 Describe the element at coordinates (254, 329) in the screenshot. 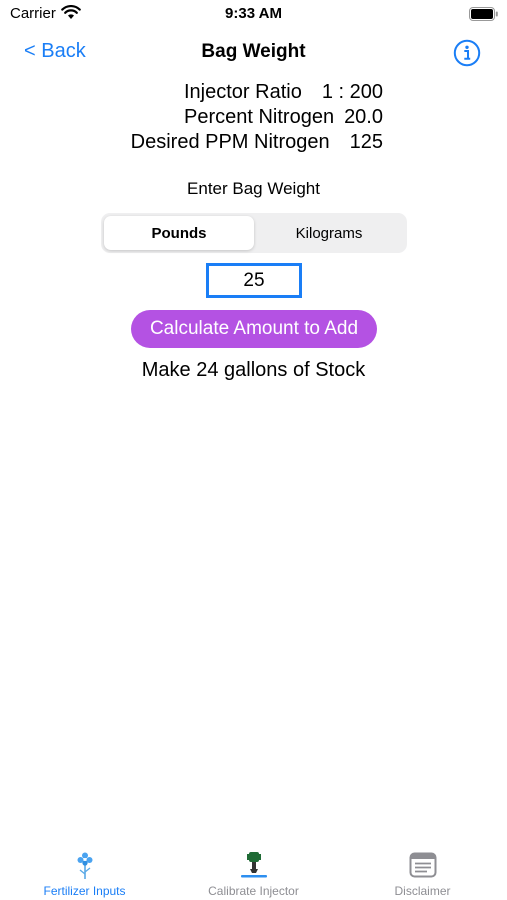

I see `calculate-button: Calculate Amount to Add` at that location.